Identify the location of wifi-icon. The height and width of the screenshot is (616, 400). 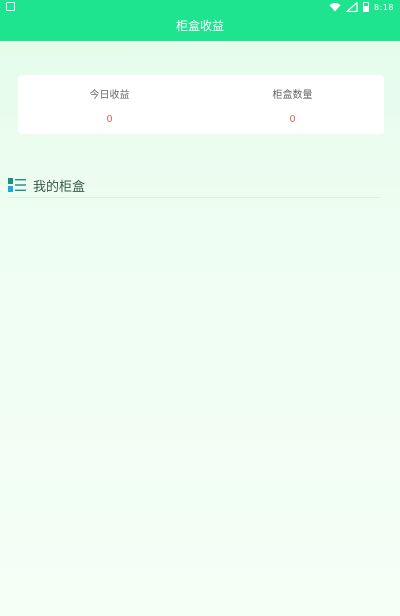
(335, 7).